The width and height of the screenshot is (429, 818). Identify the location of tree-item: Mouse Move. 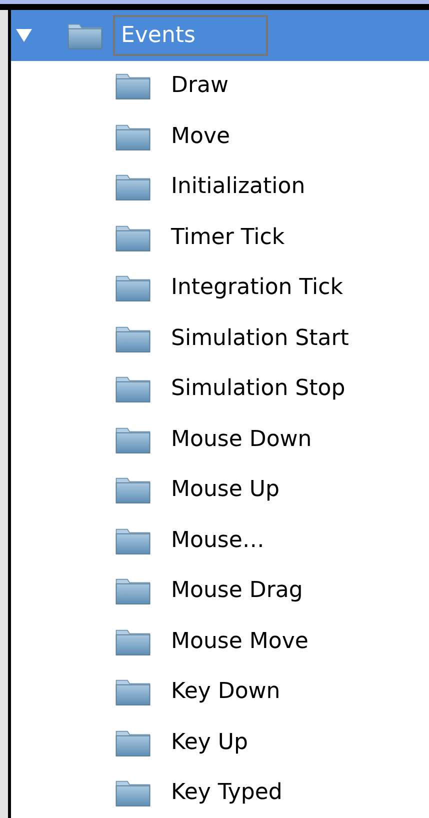
(220, 641).